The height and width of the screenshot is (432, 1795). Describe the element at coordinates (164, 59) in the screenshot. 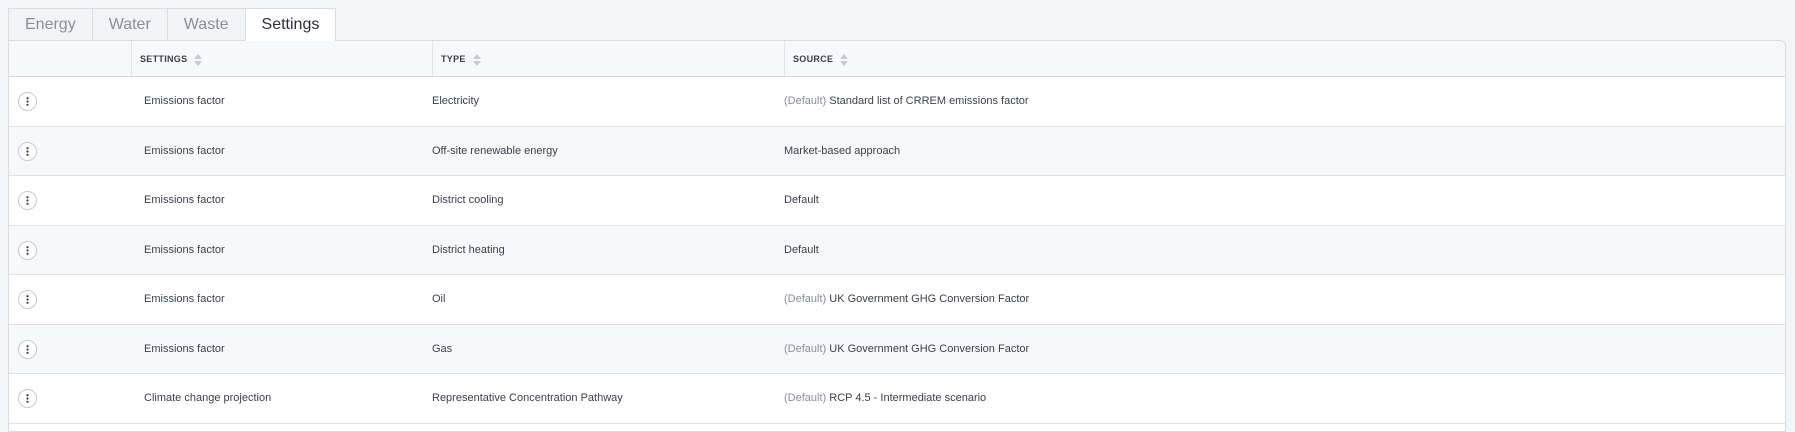

I see `column-header-label: SETTINGS` at that location.